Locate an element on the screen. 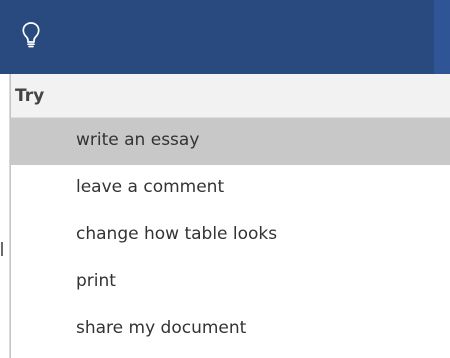 Image resolution: width=450 pixels, height=358 pixels. suggestion-label: print is located at coordinates (96, 281).